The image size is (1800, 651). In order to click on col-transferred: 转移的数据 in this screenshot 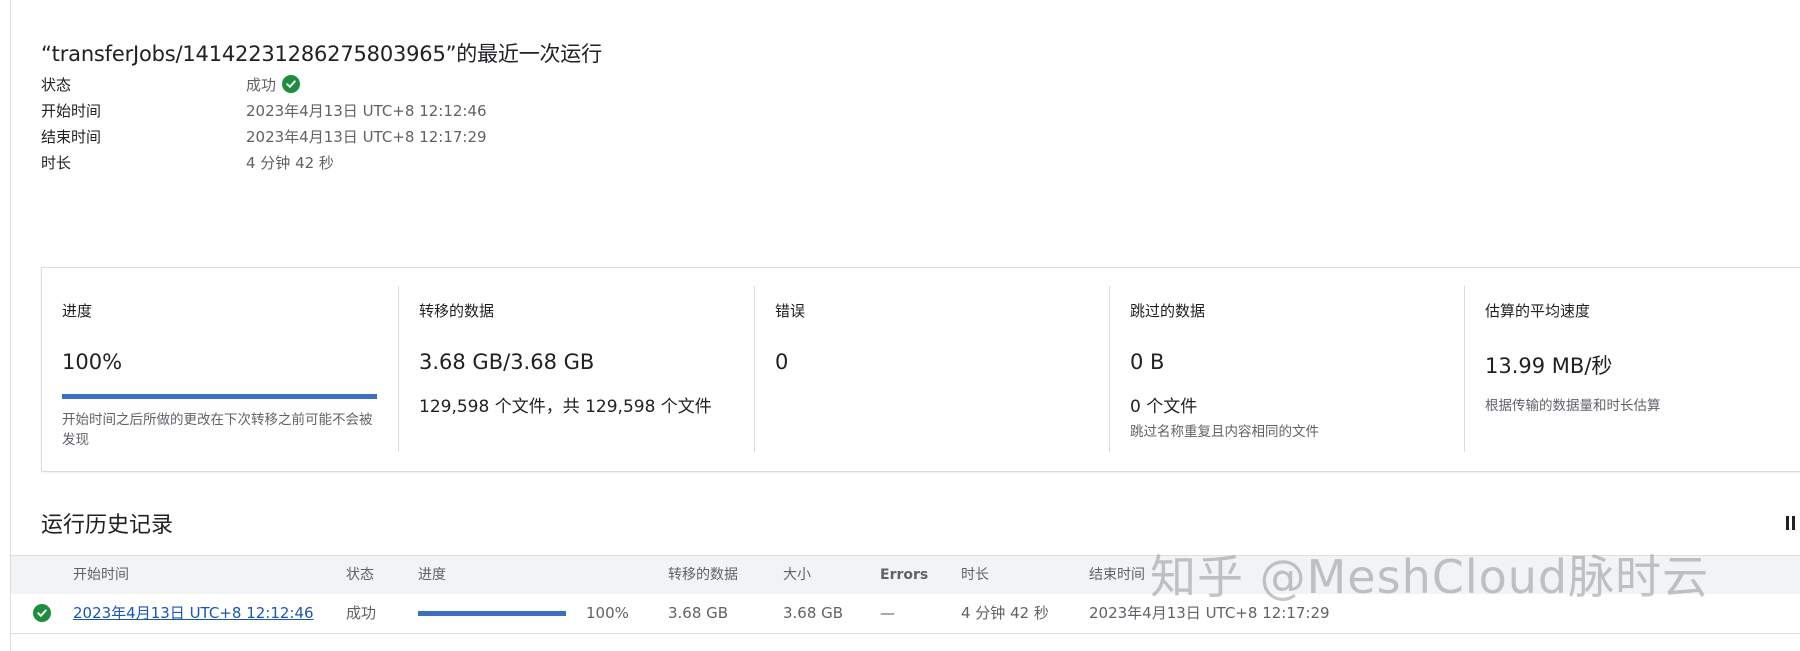, I will do `click(703, 575)`.